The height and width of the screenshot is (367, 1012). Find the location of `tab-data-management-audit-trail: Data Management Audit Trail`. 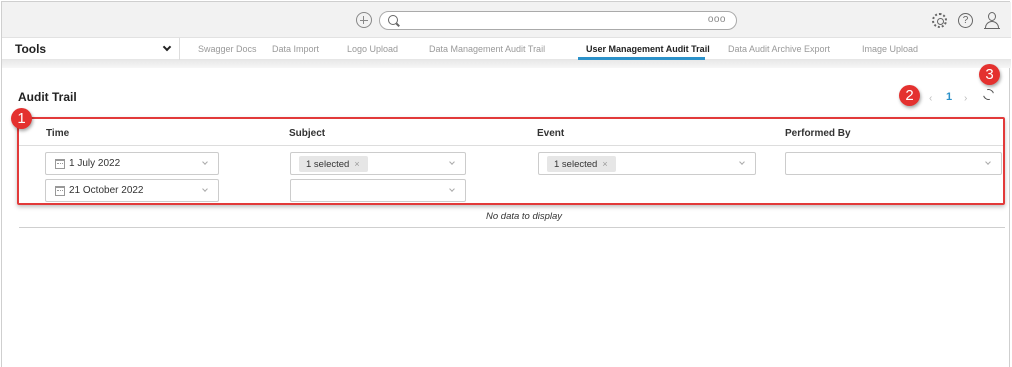

tab-data-management-audit-trail: Data Management Audit Trail is located at coordinates (487, 49).